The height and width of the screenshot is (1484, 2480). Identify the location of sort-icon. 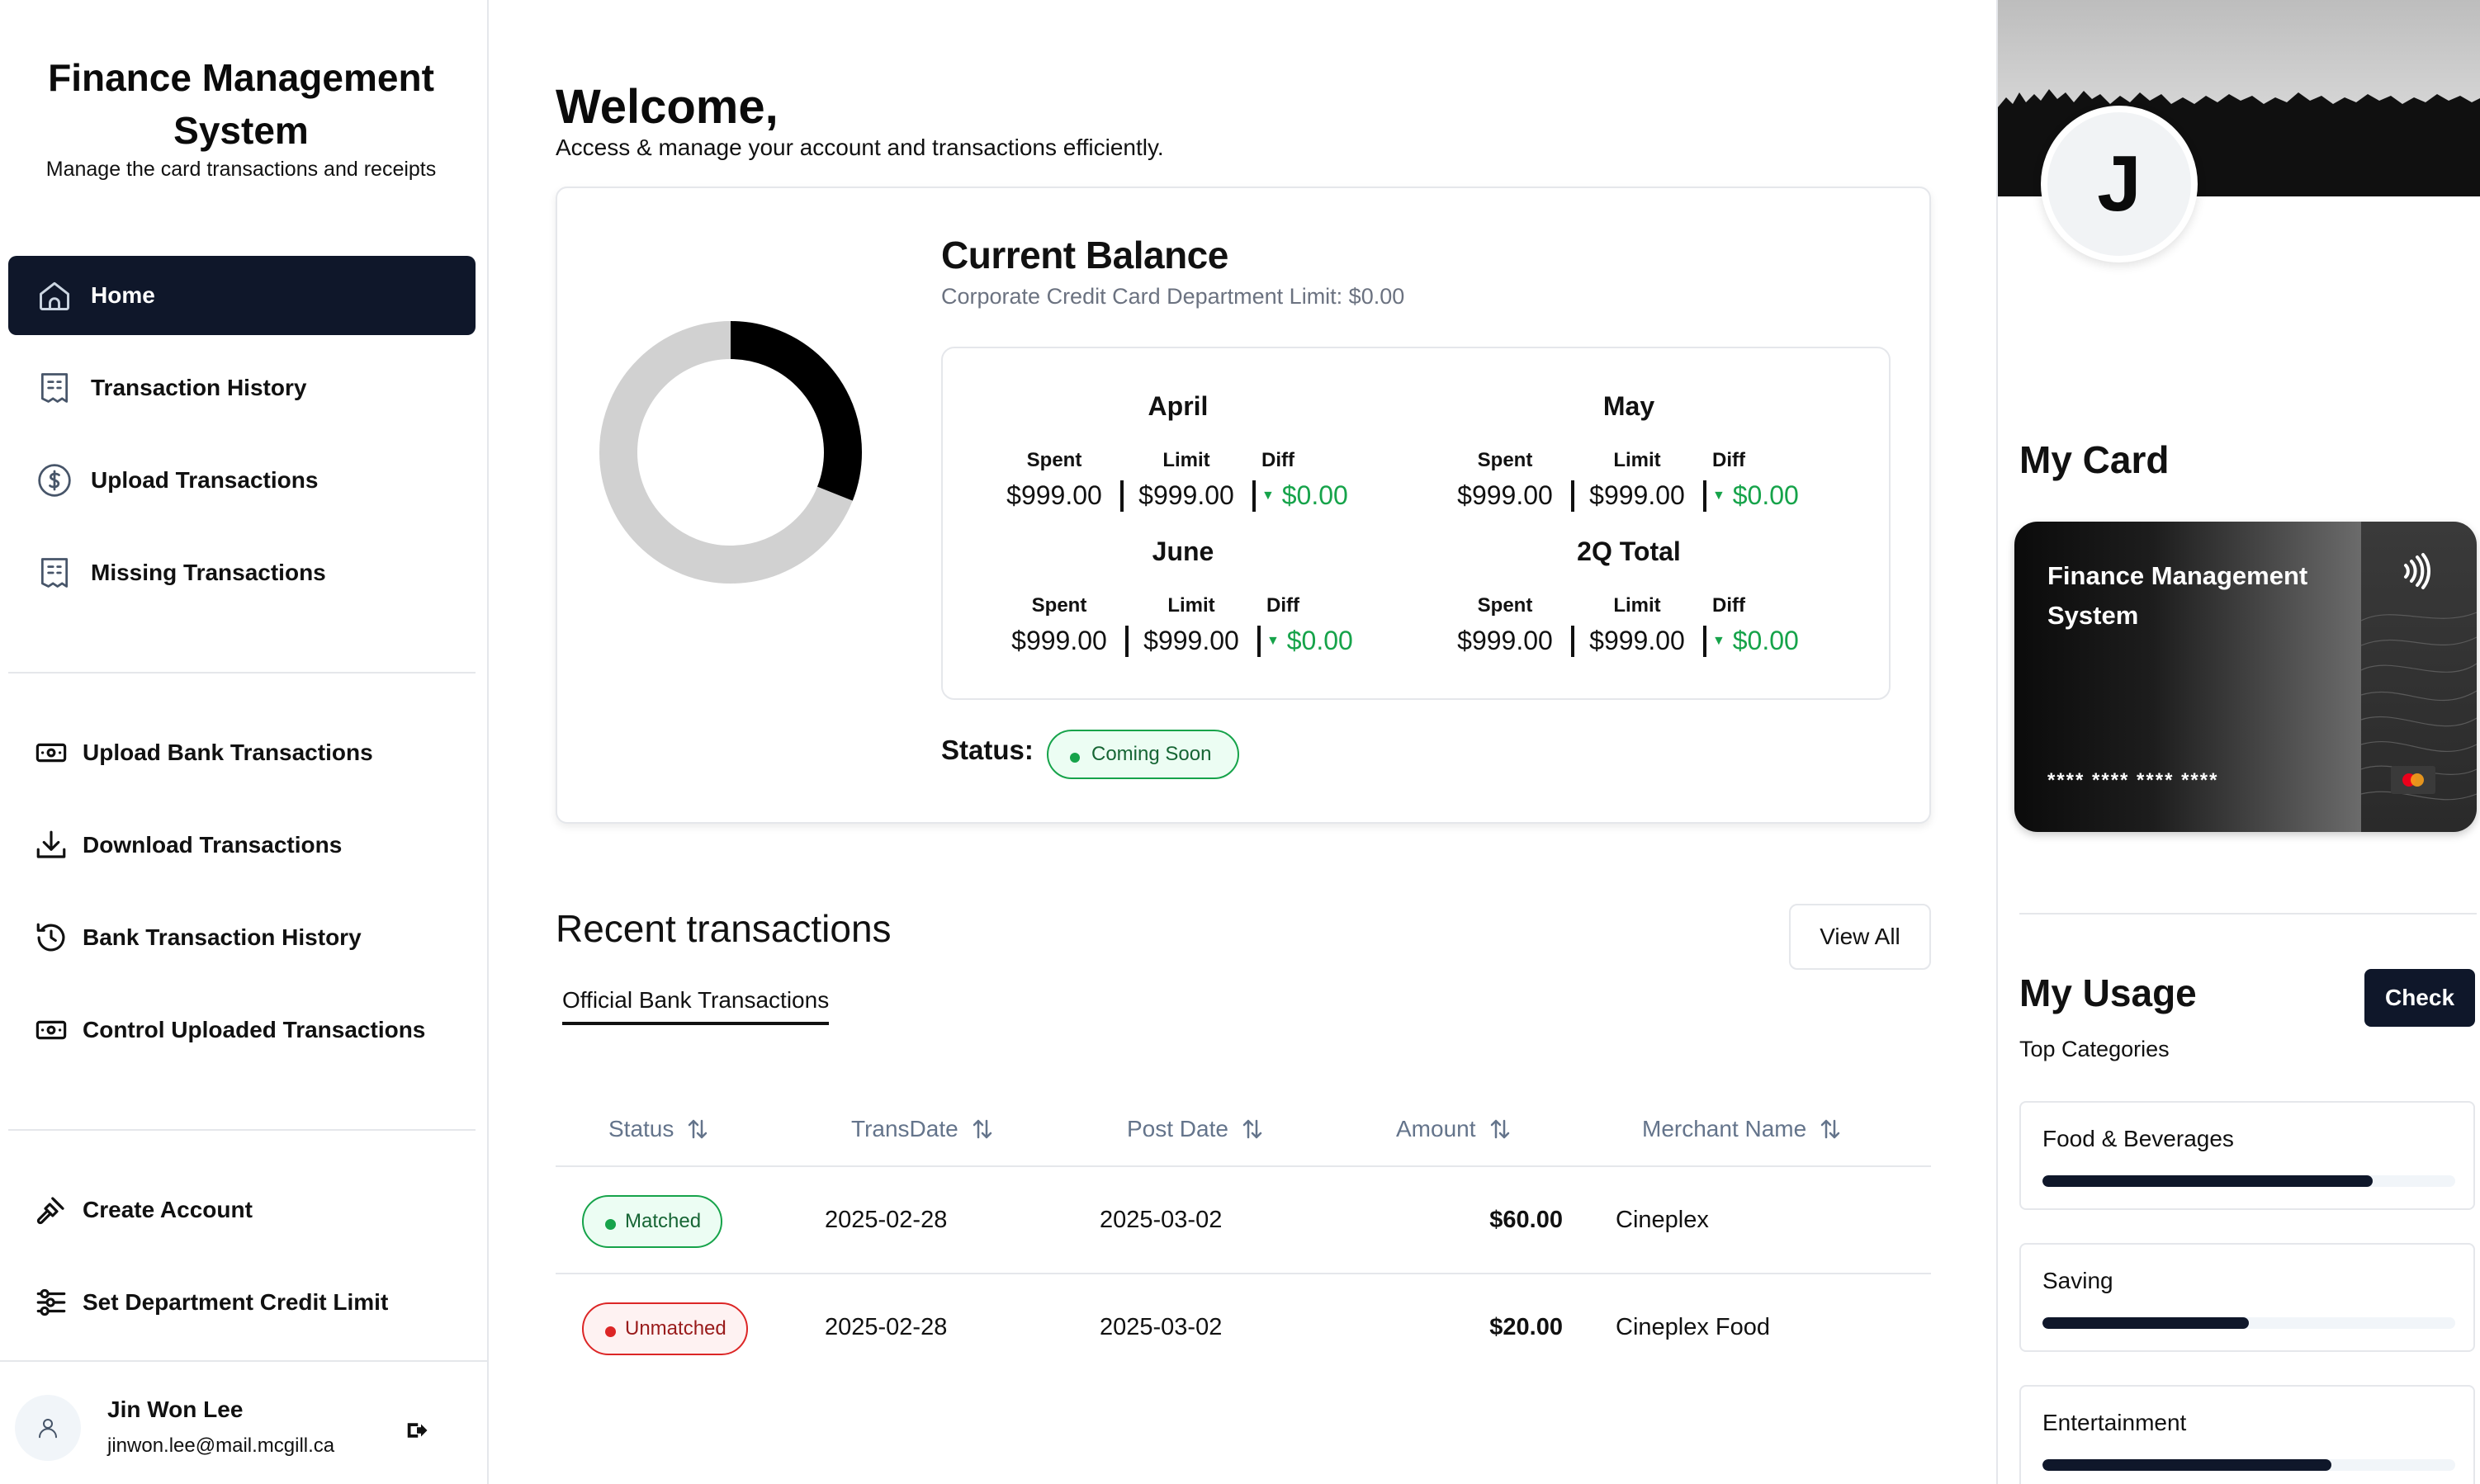
(1252, 1129).